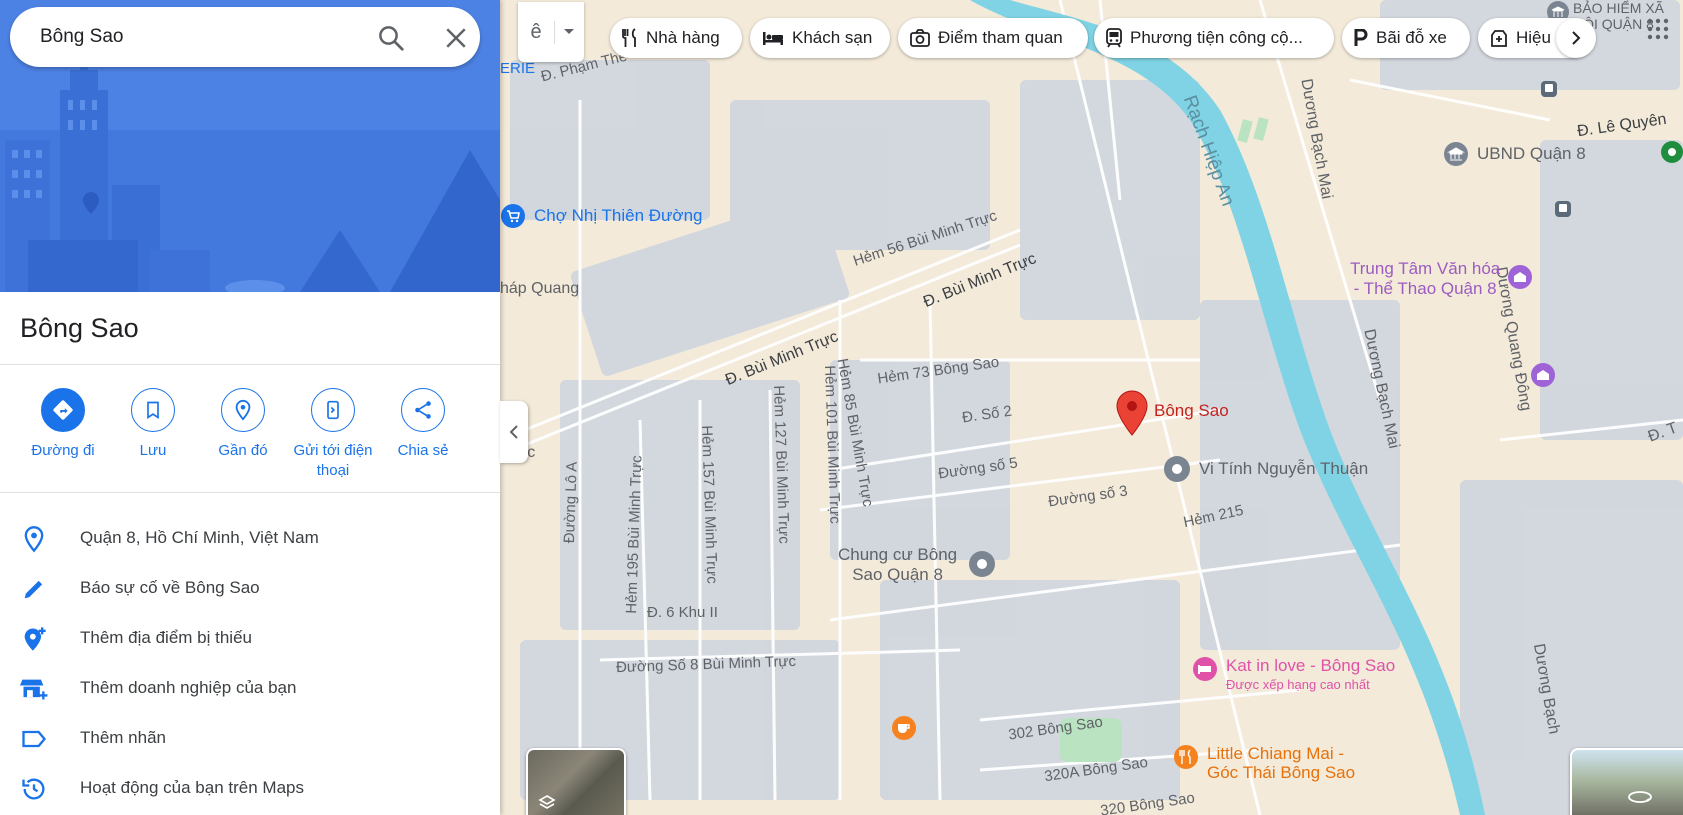 The image size is (1683, 815). I want to click on clear-search-button, so click(456, 38).